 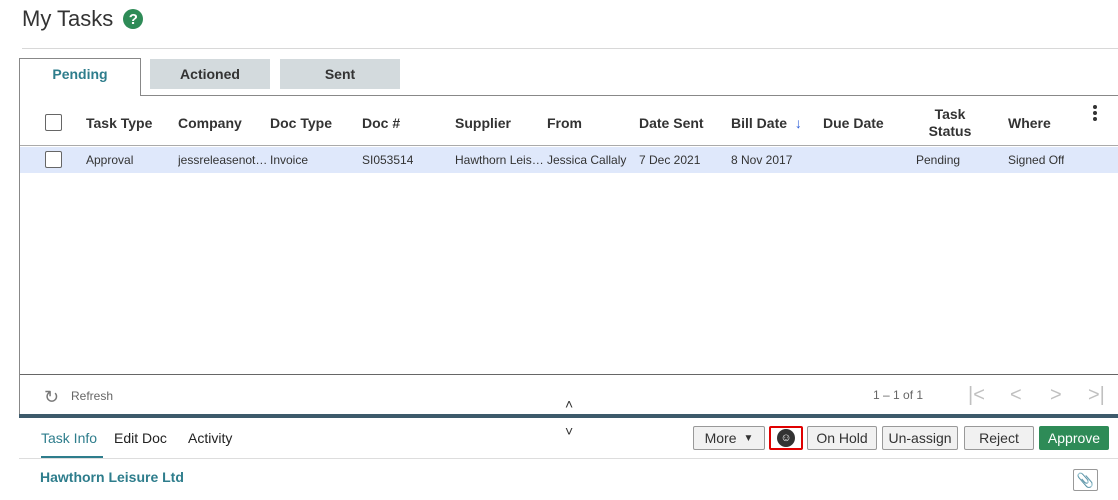 What do you see at coordinates (568, 458) in the screenshot?
I see `detail-tabs-divider` at bounding box center [568, 458].